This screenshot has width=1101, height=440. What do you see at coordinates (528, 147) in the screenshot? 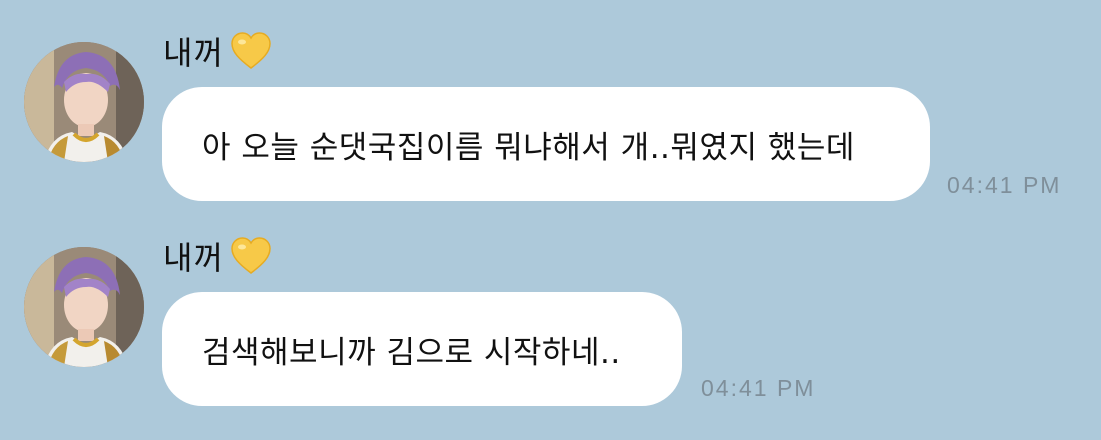
I see `message-text: 아 오늘 순댓국집이름 뭐냐해서 개..뭐였지 했는데` at bounding box center [528, 147].